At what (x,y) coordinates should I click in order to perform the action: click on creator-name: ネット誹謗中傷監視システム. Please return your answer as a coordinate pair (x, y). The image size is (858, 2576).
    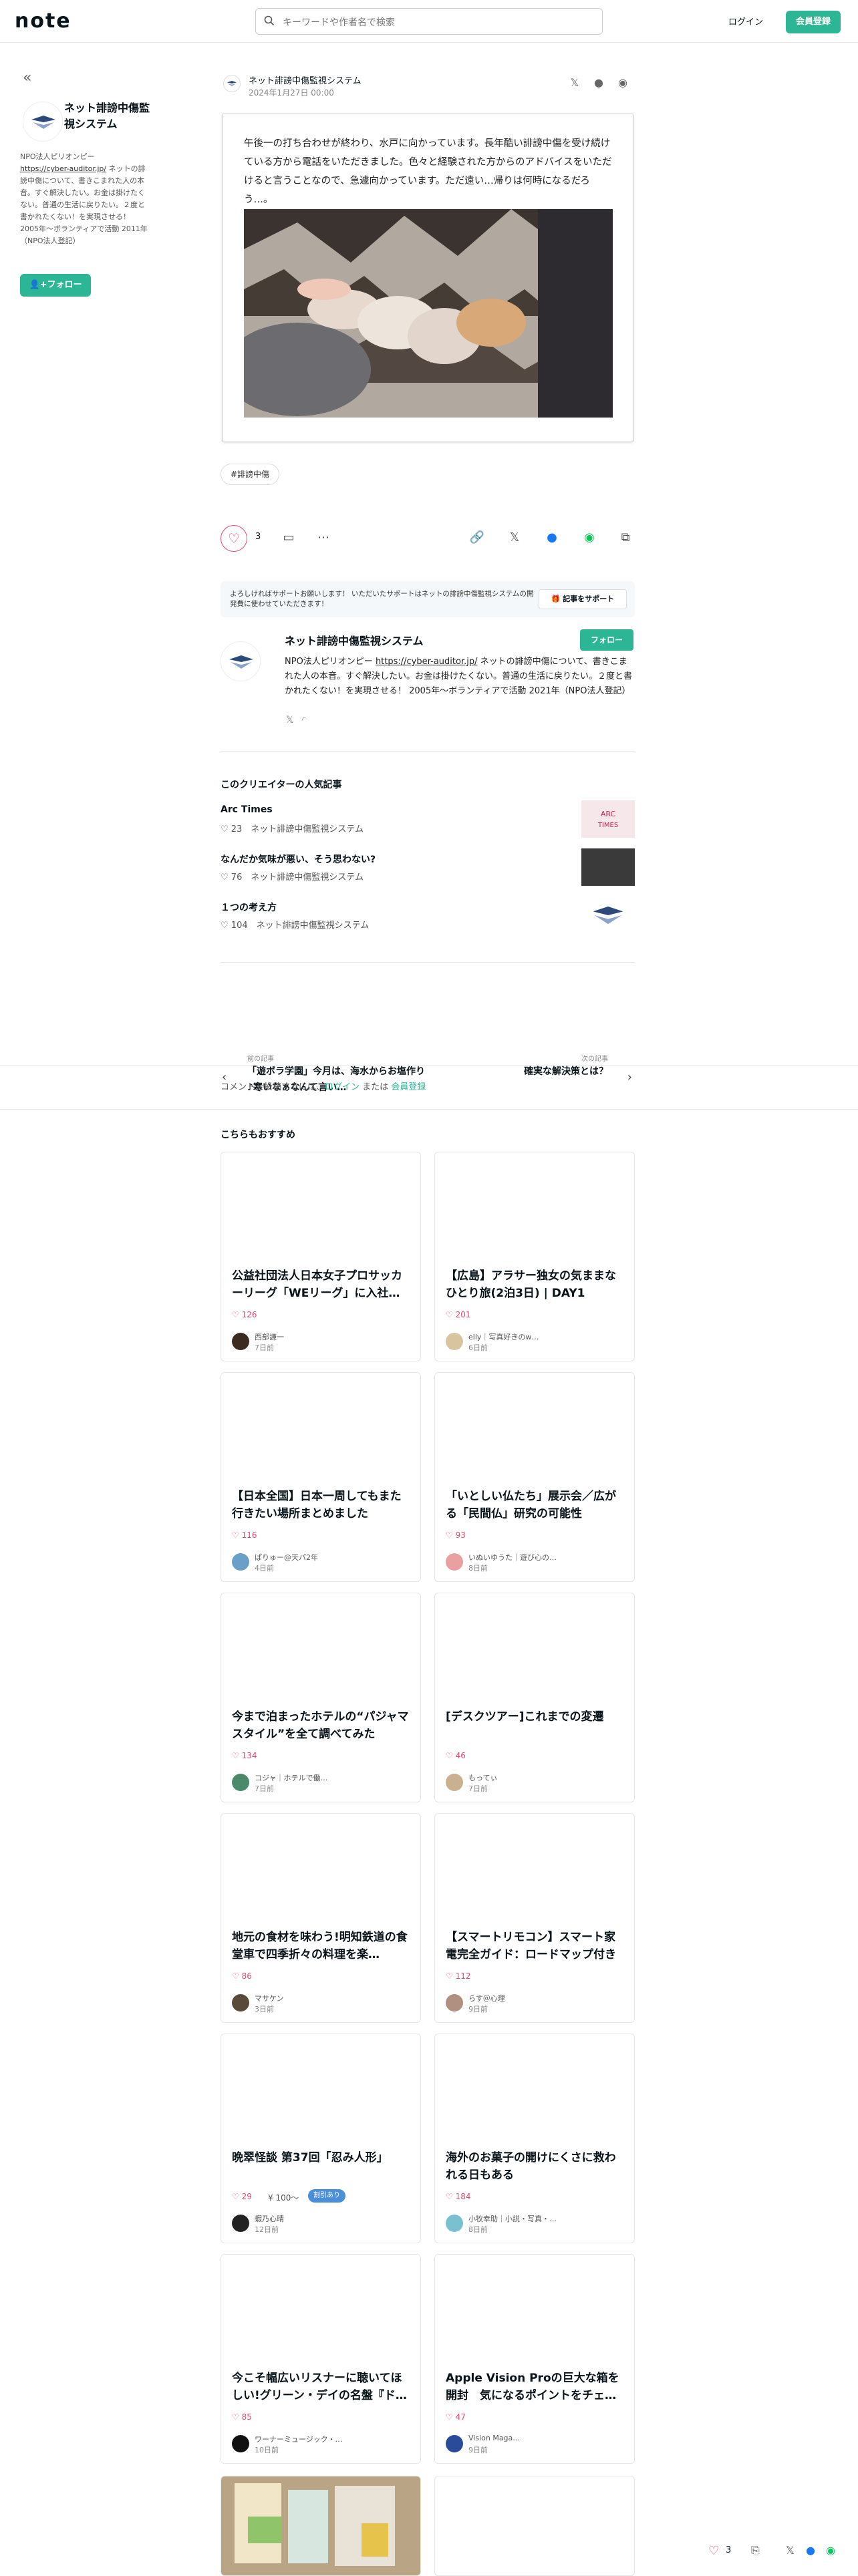
    Looking at the image, I should click on (111, 116).